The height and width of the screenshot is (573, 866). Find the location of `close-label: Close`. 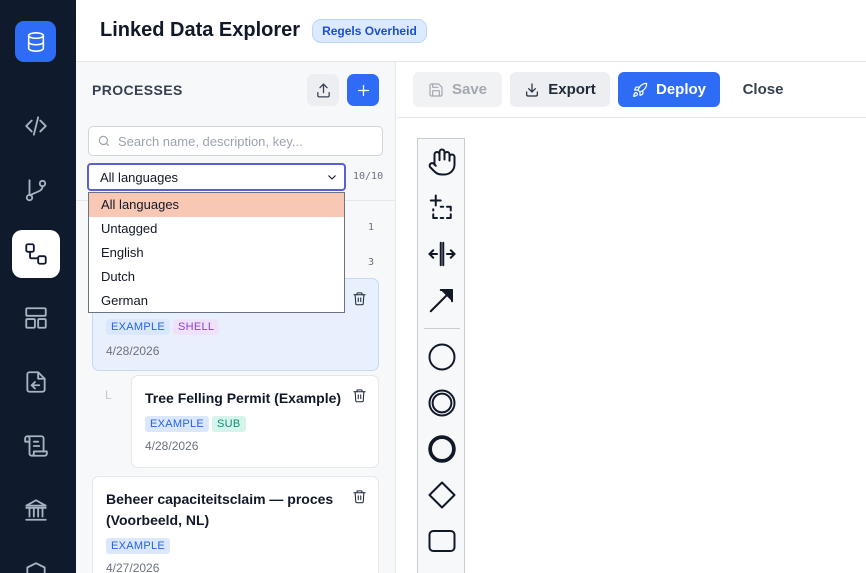

close-label: Close is located at coordinates (763, 89).